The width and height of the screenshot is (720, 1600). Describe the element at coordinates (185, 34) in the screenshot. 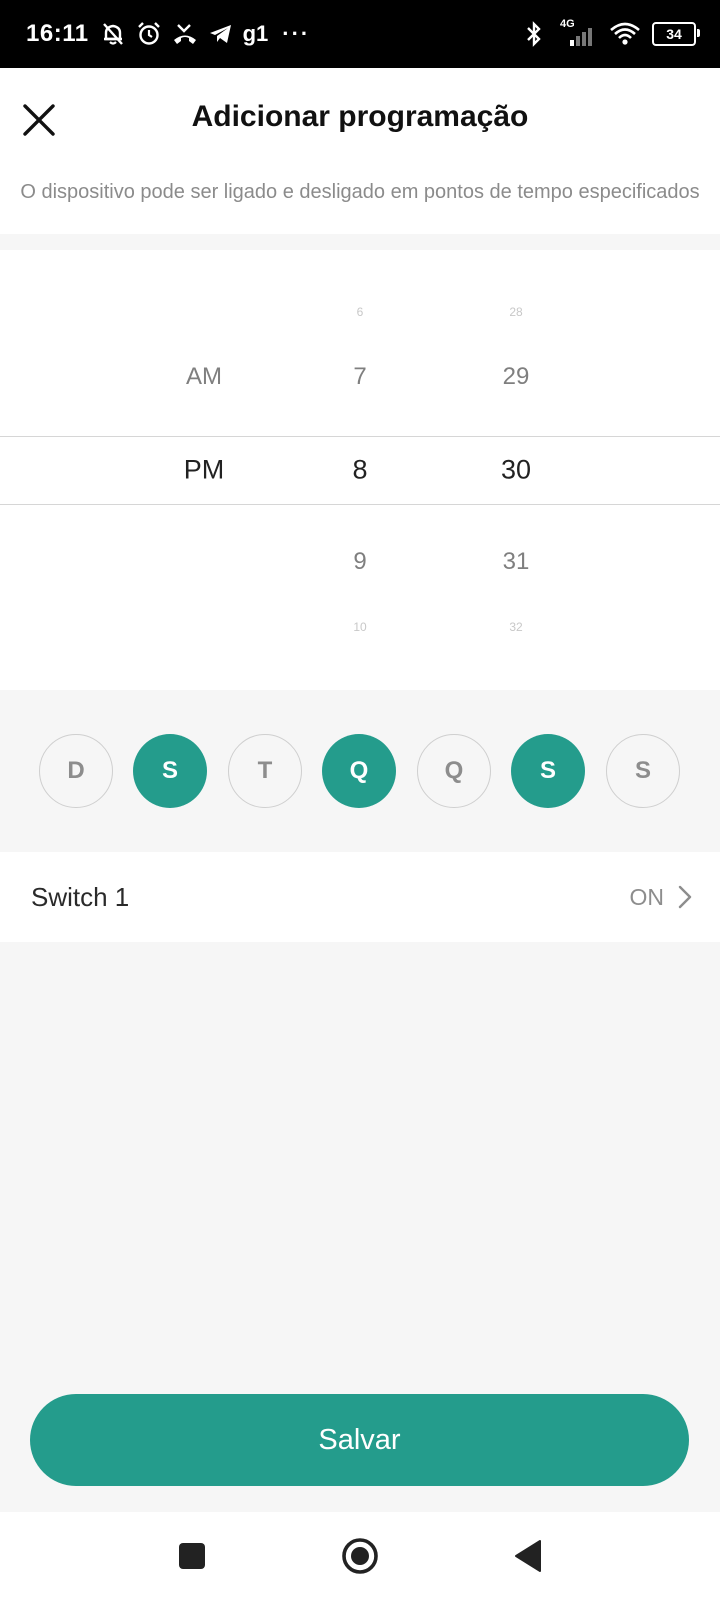

I see `missed-call-icon` at that location.